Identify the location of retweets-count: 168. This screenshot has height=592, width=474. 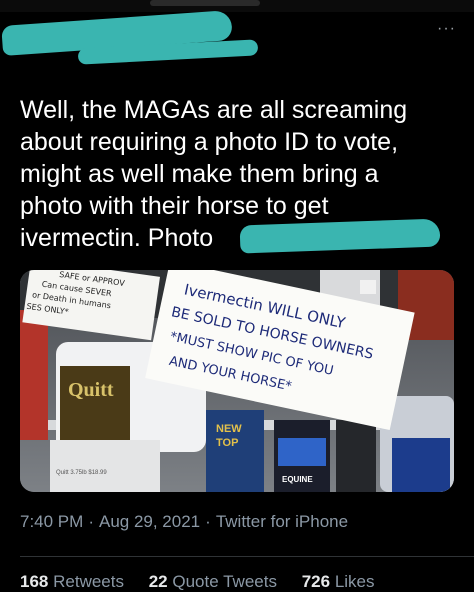
(34, 581).